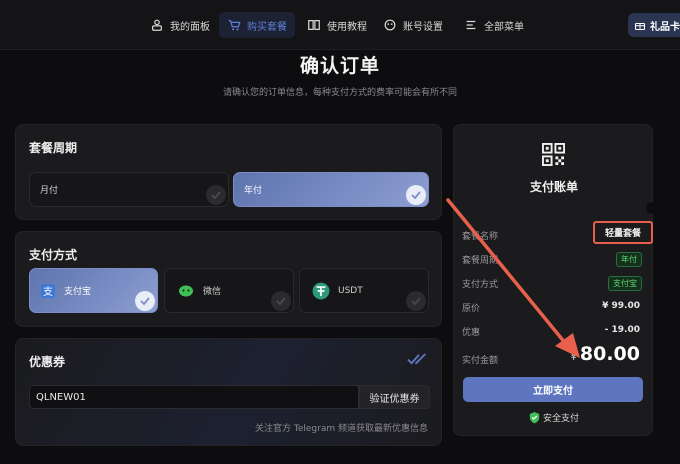 The width and height of the screenshot is (680, 464). What do you see at coordinates (49, 191) in the screenshot?
I see `option-label: 月付` at bounding box center [49, 191].